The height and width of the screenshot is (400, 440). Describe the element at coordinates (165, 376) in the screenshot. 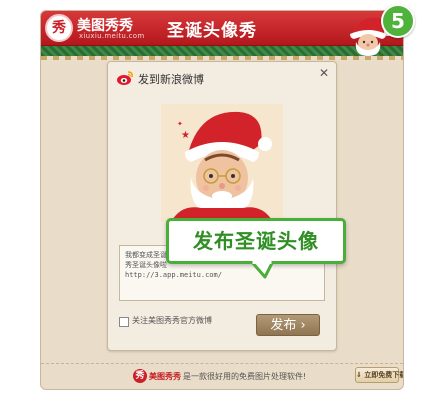

I see `footer-brand: 美图秀秀` at that location.